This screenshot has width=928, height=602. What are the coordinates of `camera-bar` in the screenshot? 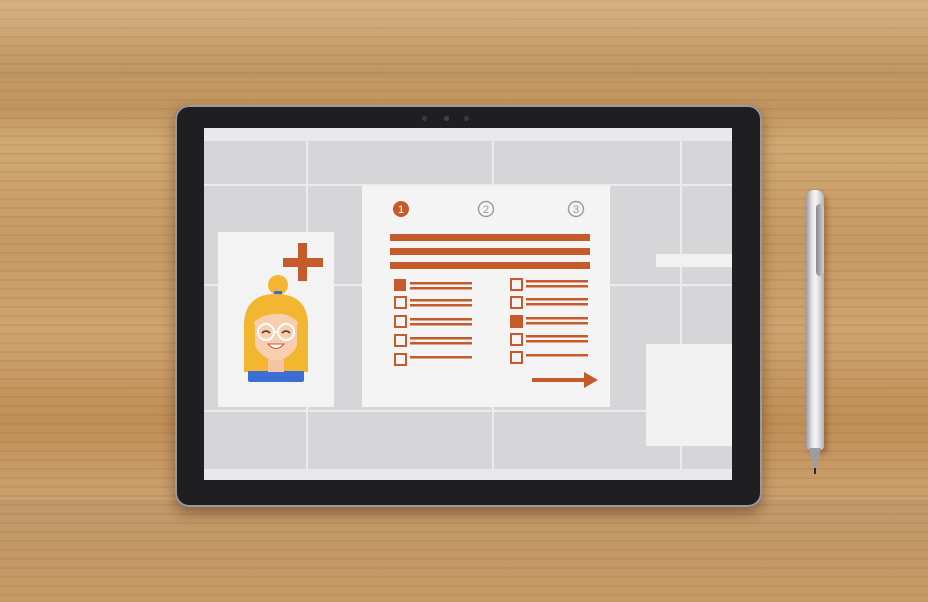 It's located at (448, 118).